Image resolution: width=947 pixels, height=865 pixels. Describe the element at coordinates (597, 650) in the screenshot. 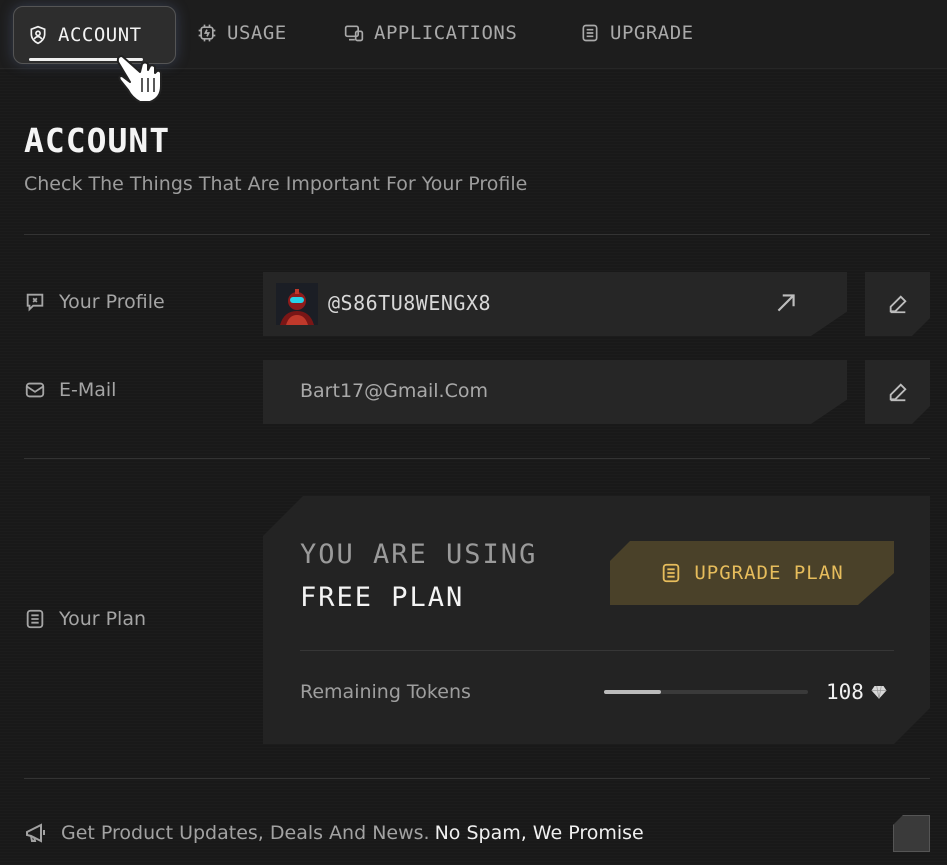

I see `plan-divider` at that location.